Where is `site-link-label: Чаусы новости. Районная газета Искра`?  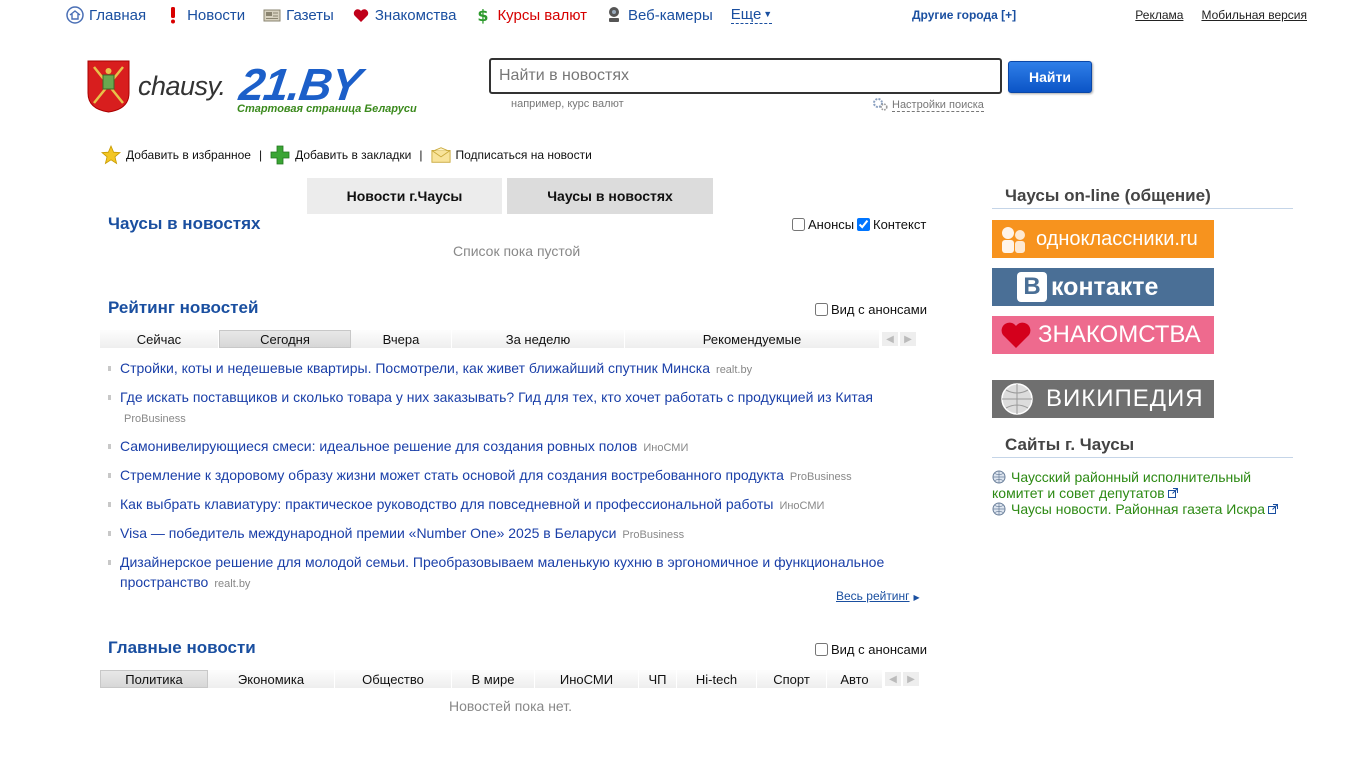 site-link-label: Чаусы новости. Районная газета Искра is located at coordinates (1138, 509).